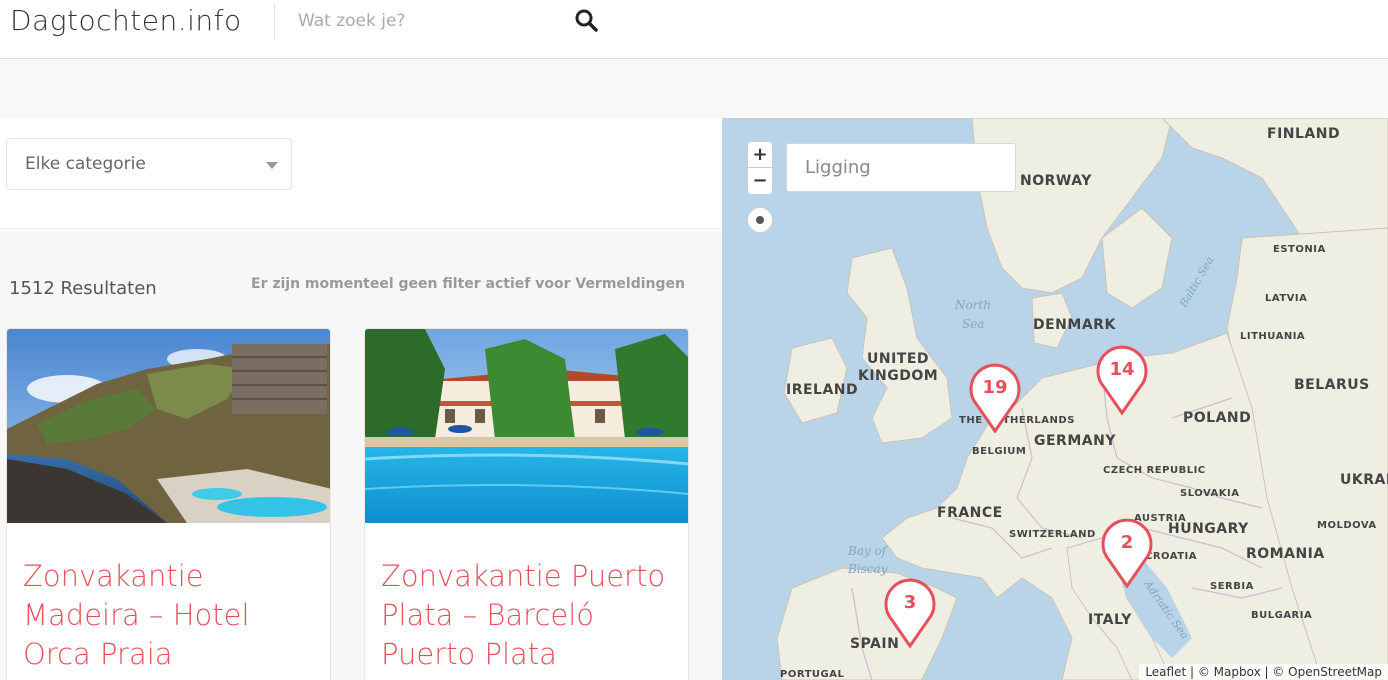 This screenshot has height=680, width=1388. What do you see at coordinates (1208, 529) in the screenshot?
I see `map-label-hungary: HUNGARY` at bounding box center [1208, 529].